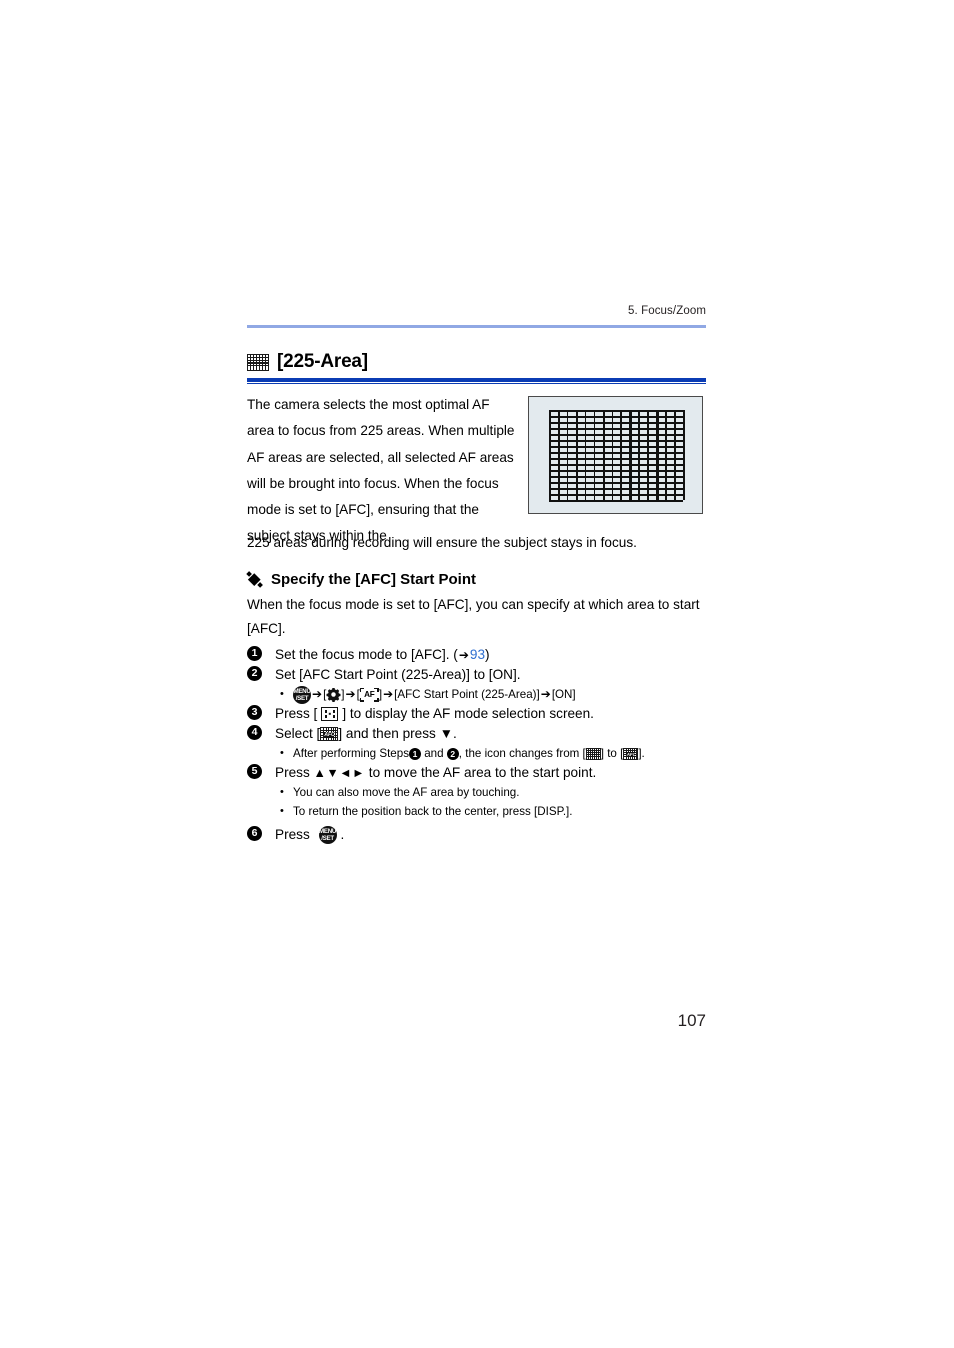 The image size is (954, 1348). Describe the element at coordinates (369, 694) in the screenshot. I see `af-bracket-icon: AF` at that location.